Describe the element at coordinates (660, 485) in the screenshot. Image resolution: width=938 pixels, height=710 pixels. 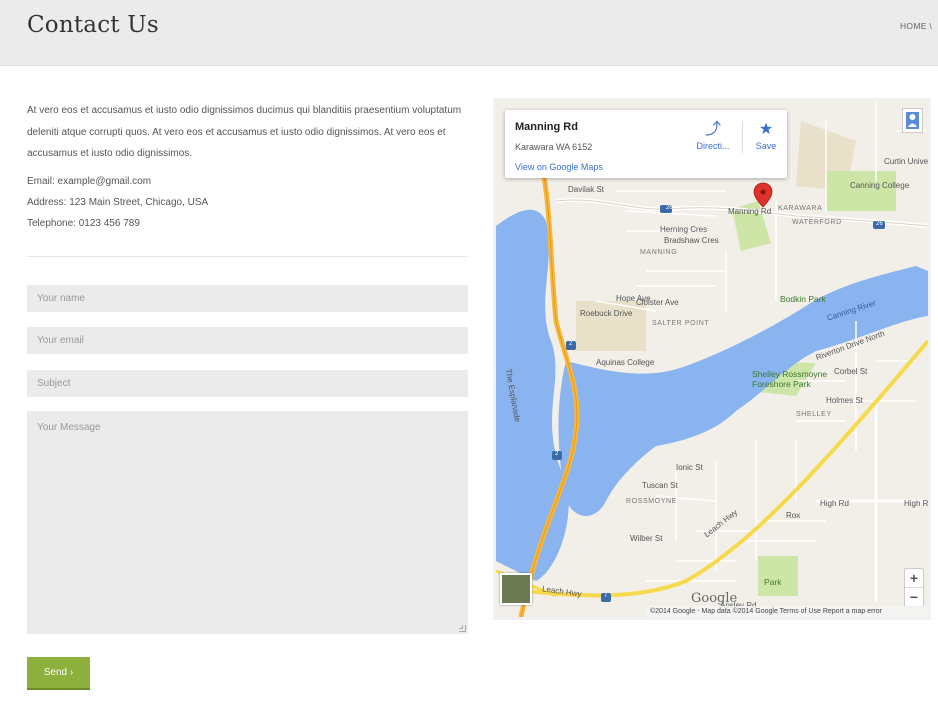
I see `map-label-tuscan: Tuscan St` at that location.